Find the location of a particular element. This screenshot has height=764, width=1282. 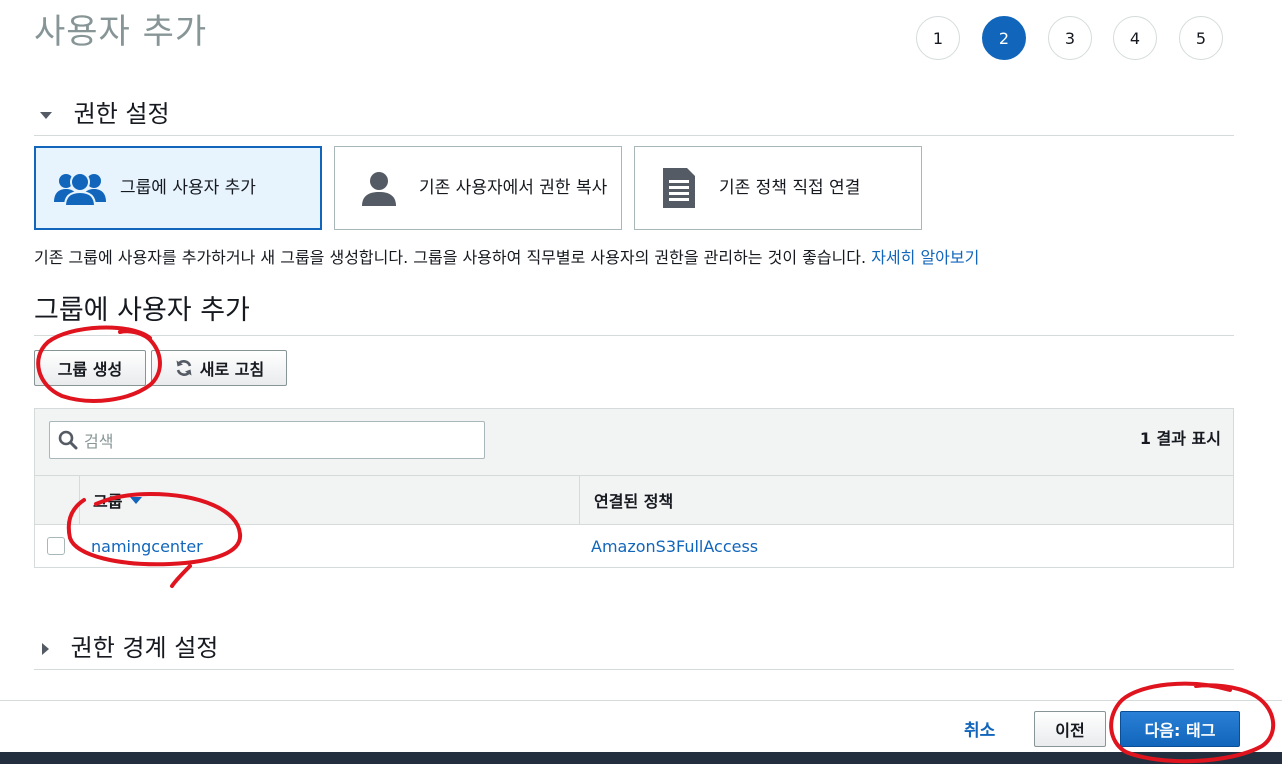

create-group-label: 그룹 생성 is located at coordinates (90, 369).